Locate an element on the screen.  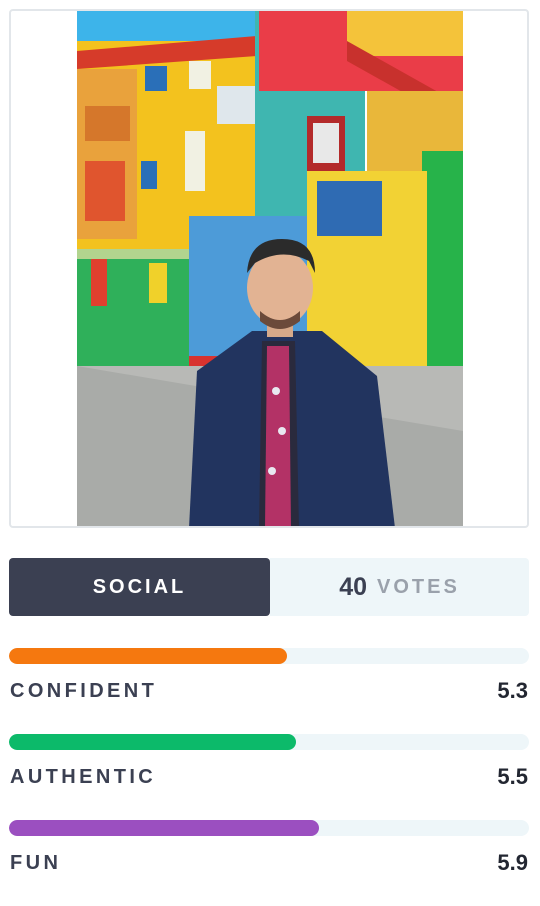
trait-name: CONFIDENT is located at coordinates (84, 691).